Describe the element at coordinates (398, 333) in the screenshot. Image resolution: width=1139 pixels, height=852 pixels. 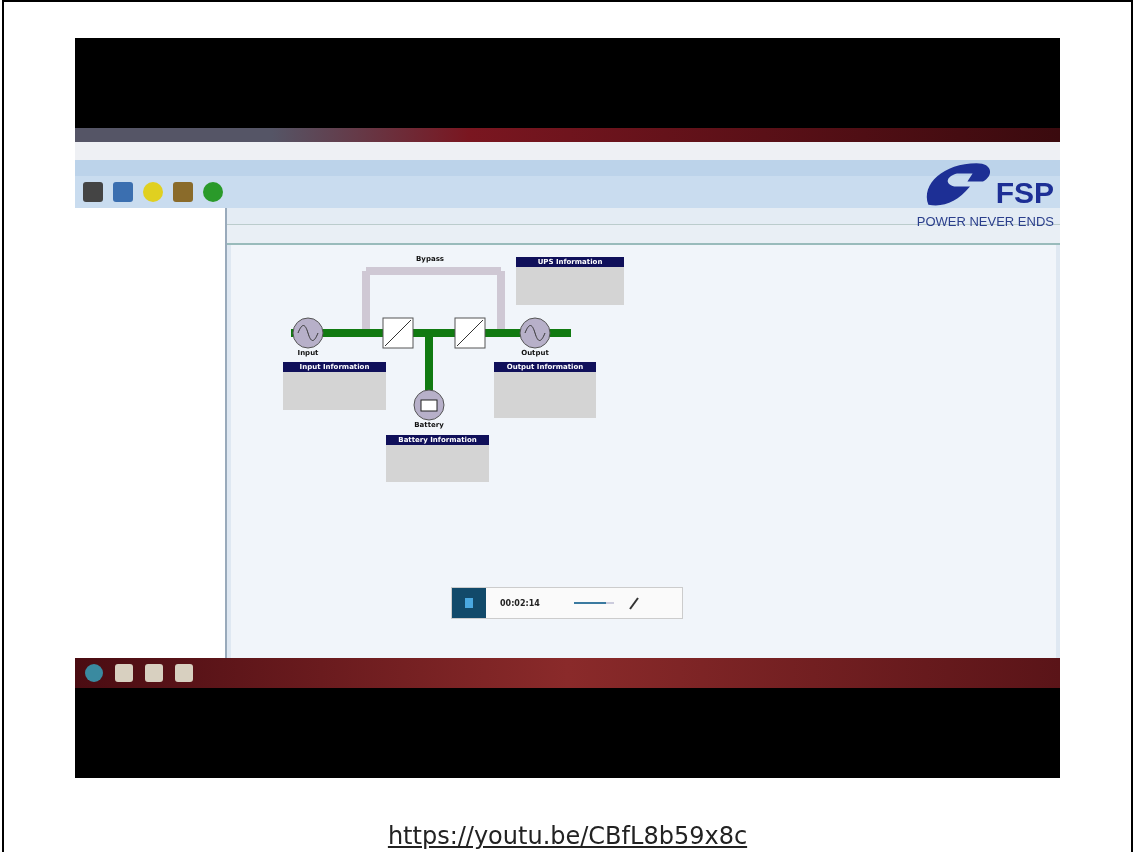
I see `rectifier-icon` at that location.